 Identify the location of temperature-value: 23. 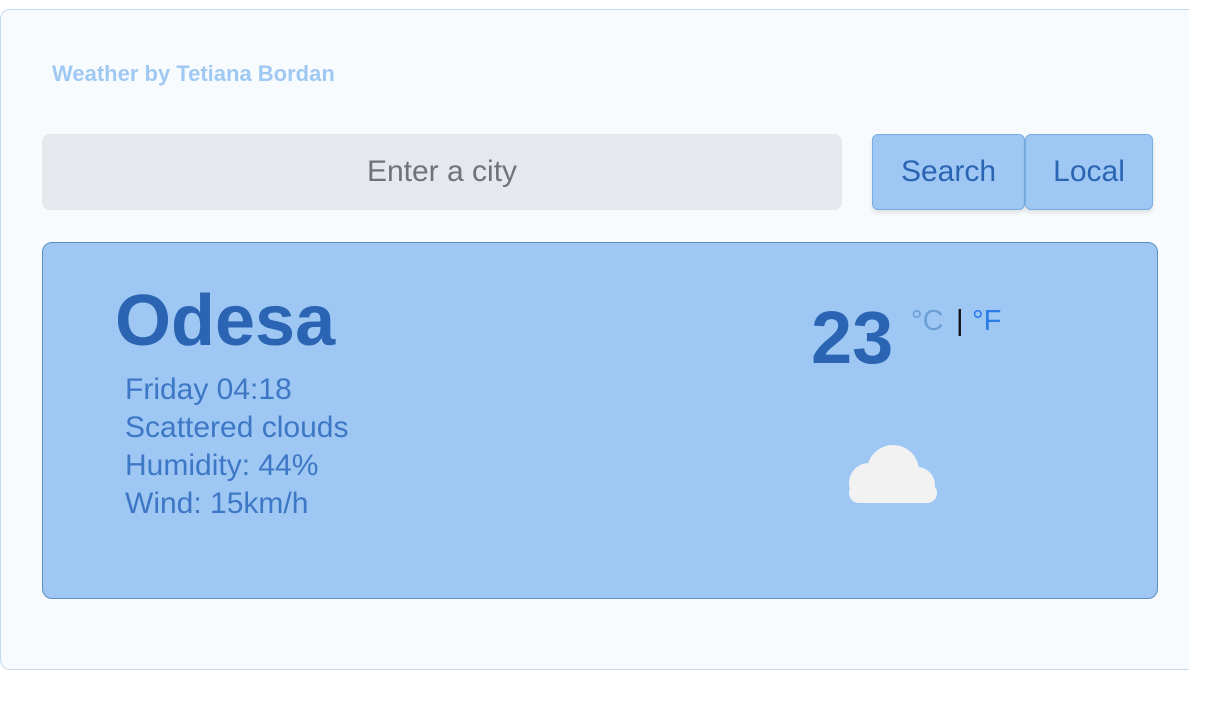
(852, 337).